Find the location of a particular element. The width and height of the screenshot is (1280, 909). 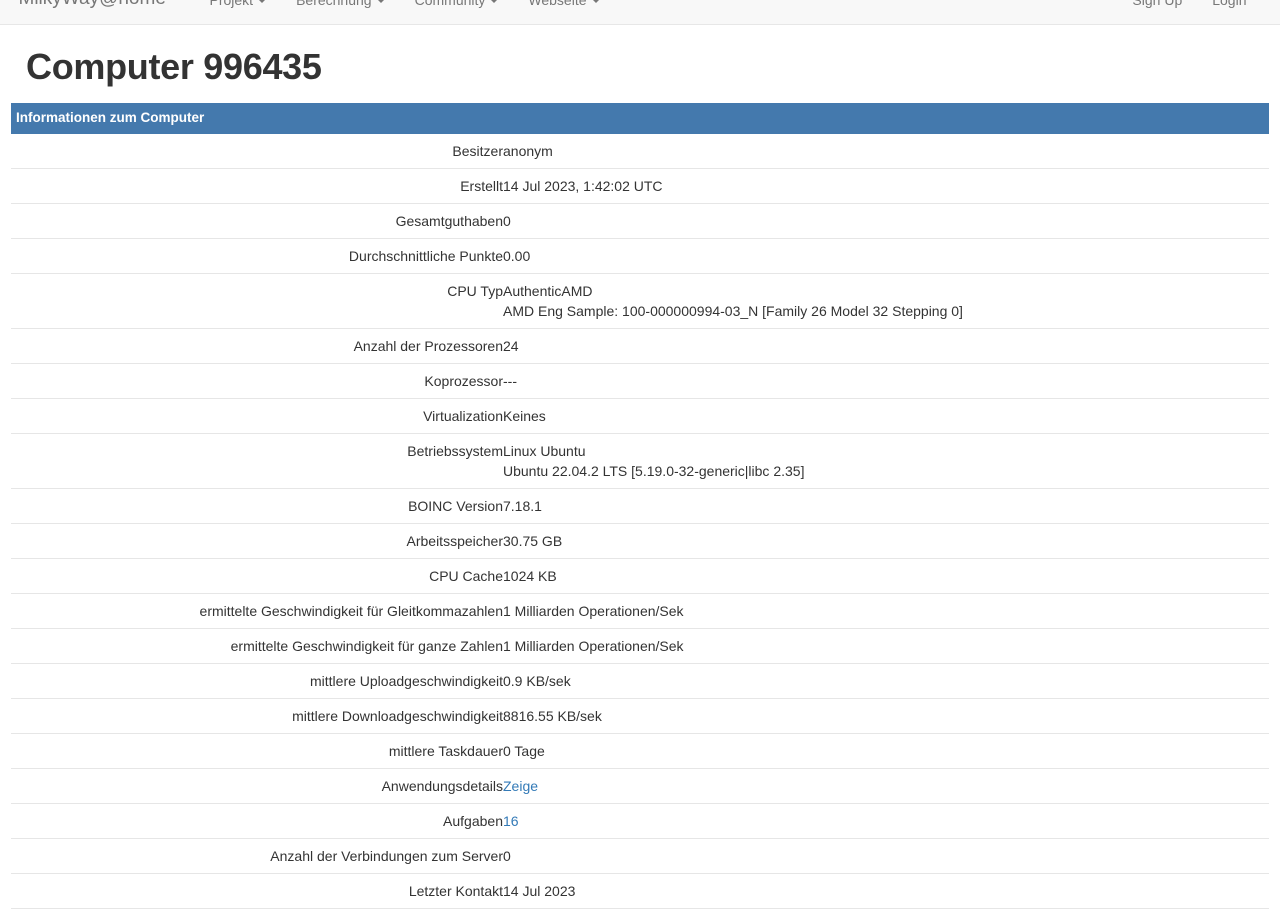

nav-item-label: Berechnung is located at coordinates (334, 4).